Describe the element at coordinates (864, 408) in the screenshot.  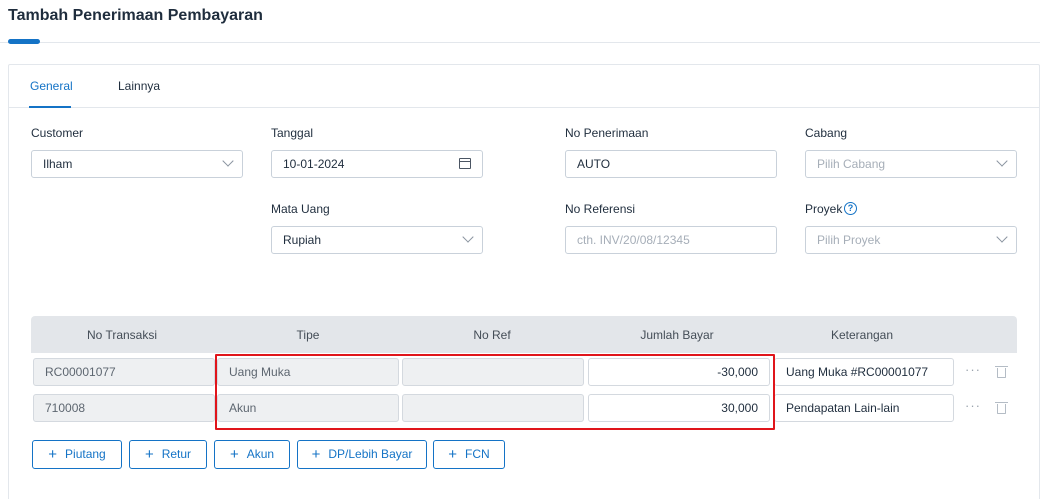
I see `row-2-keterangan-input: Pendapatan Lain-lain` at that location.